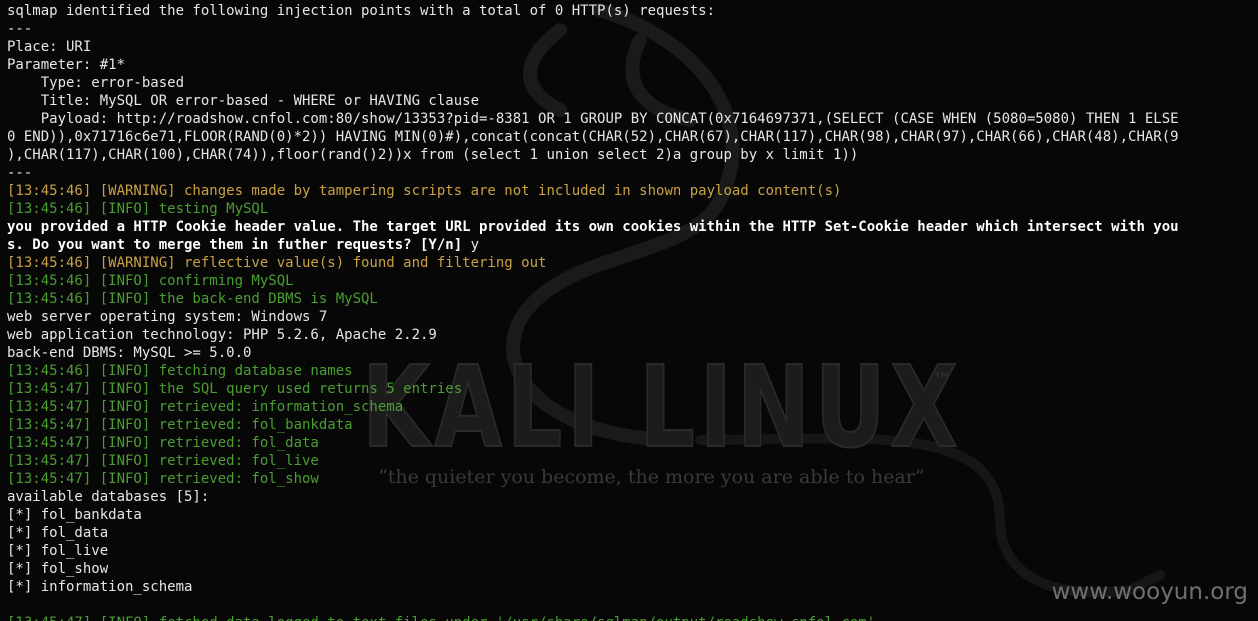 Image resolution: width=1258 pixels, height=621 pixels. Describe the element at coordinates (593, 65) in the screenshot. I see `terminal-line: Parameter: #1*` at that location.